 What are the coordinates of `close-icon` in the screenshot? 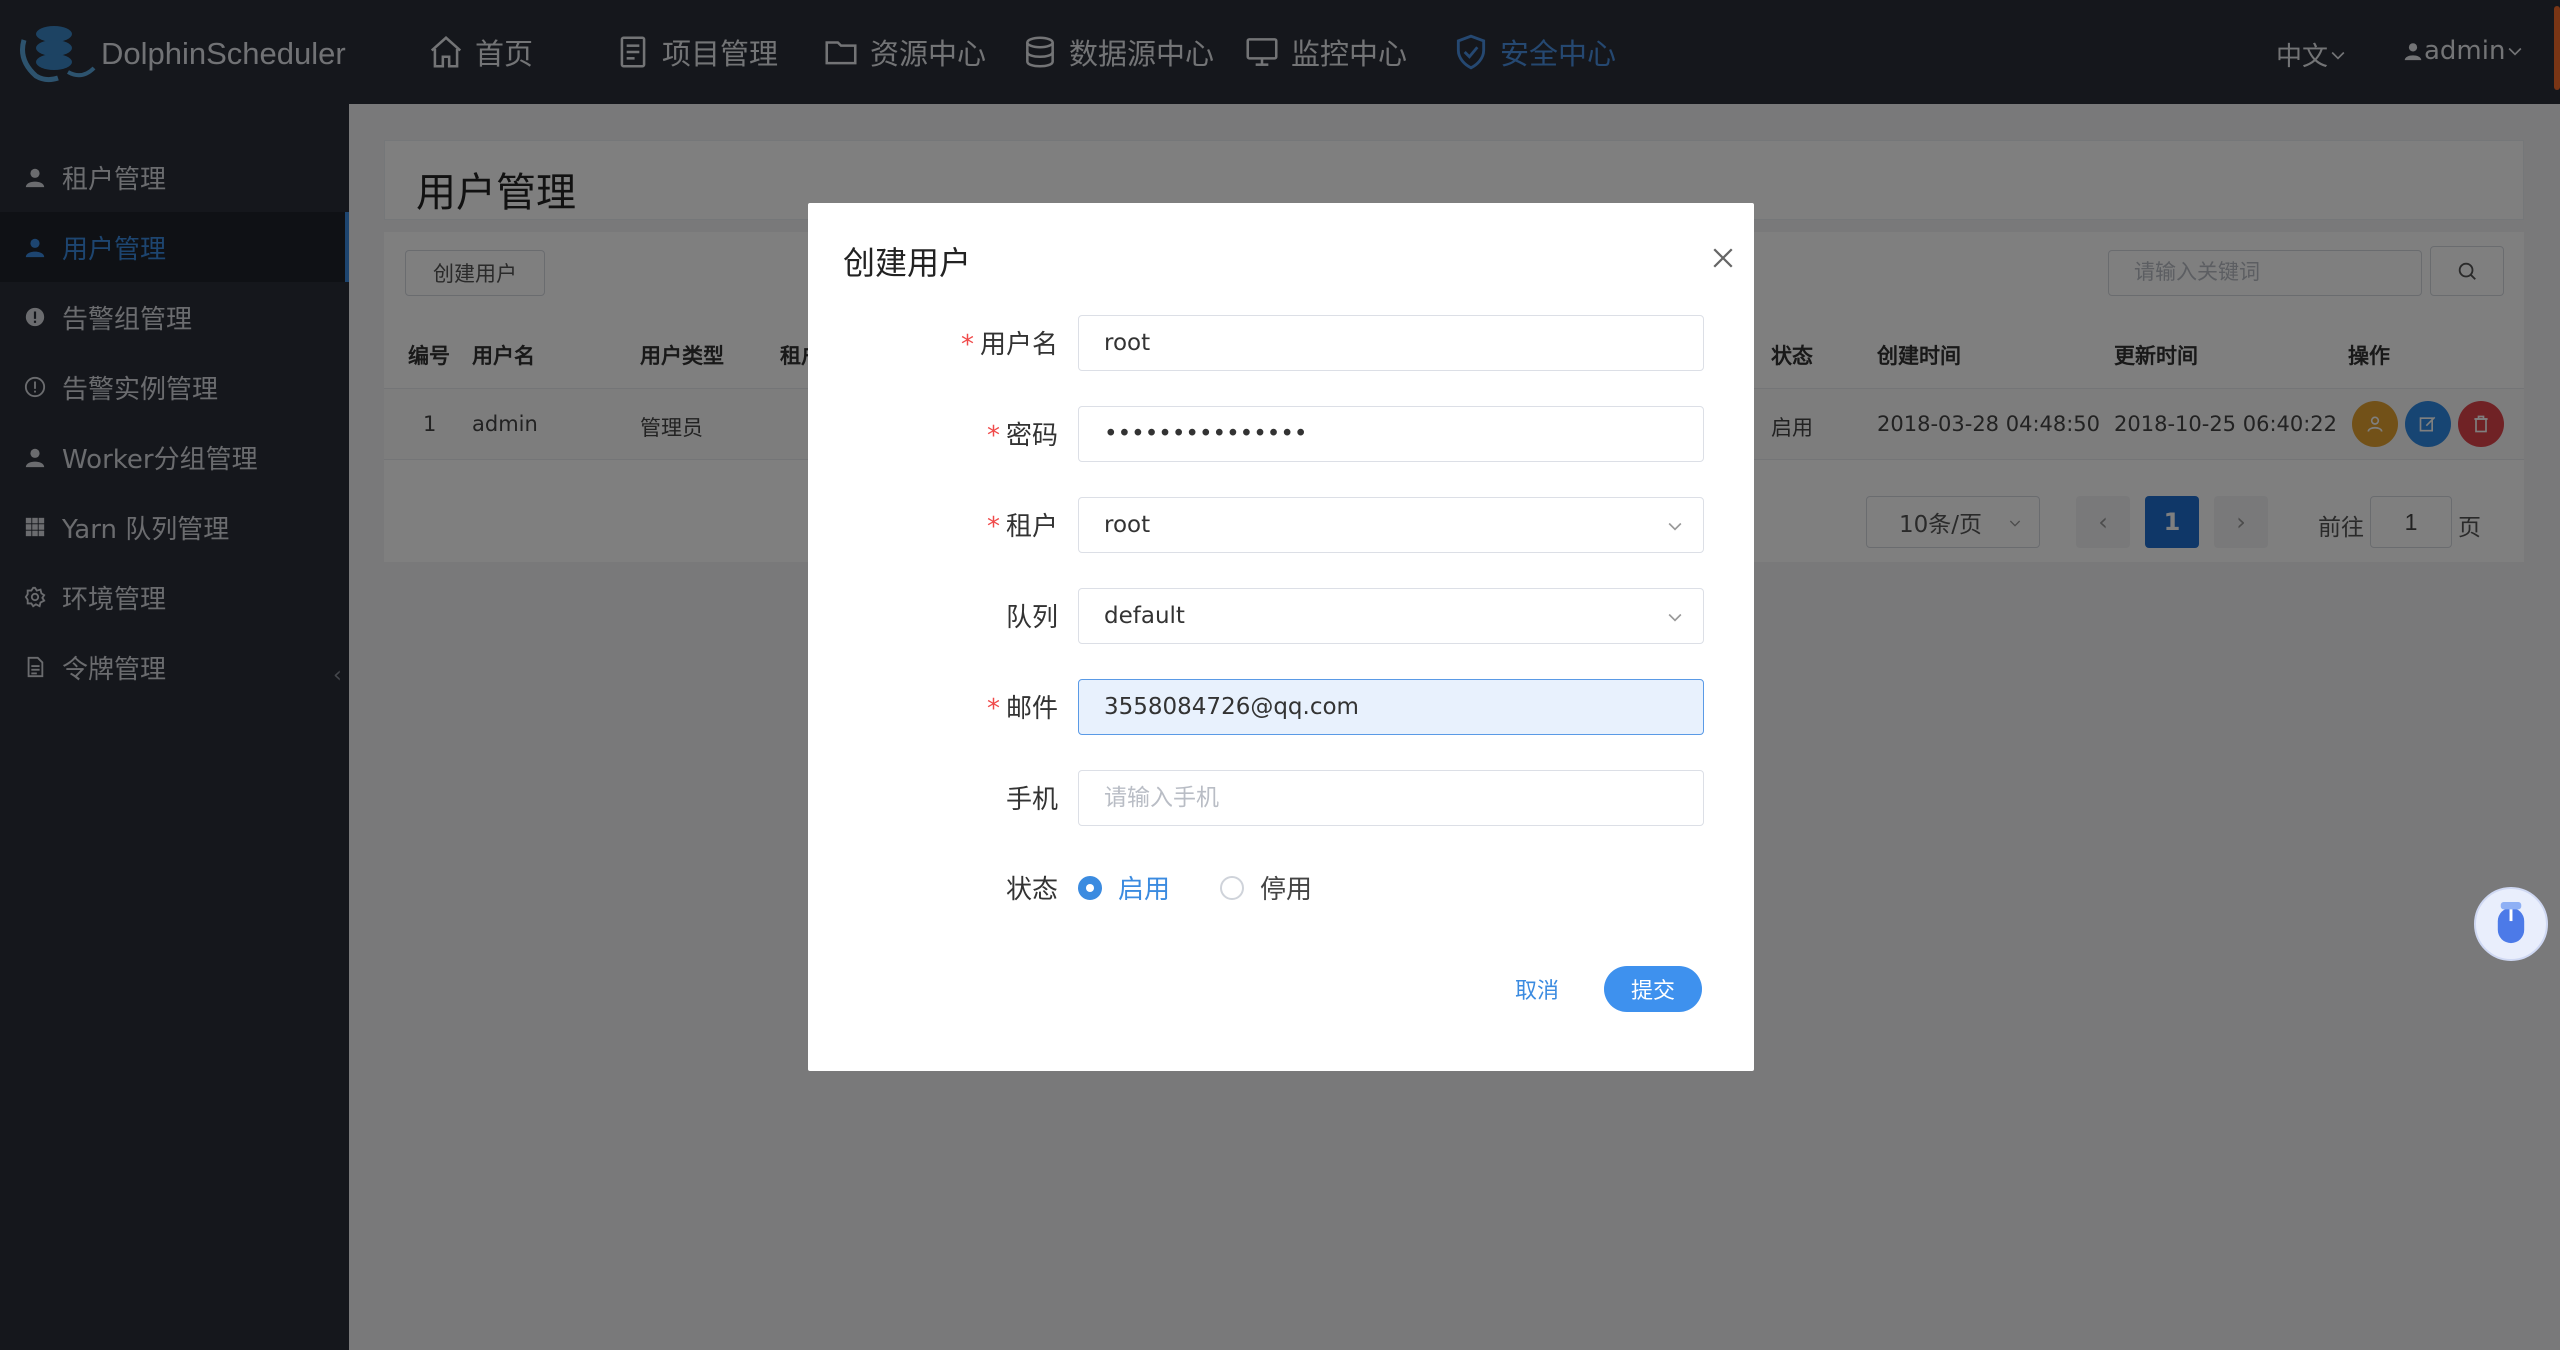 It's located at (1723, 258).